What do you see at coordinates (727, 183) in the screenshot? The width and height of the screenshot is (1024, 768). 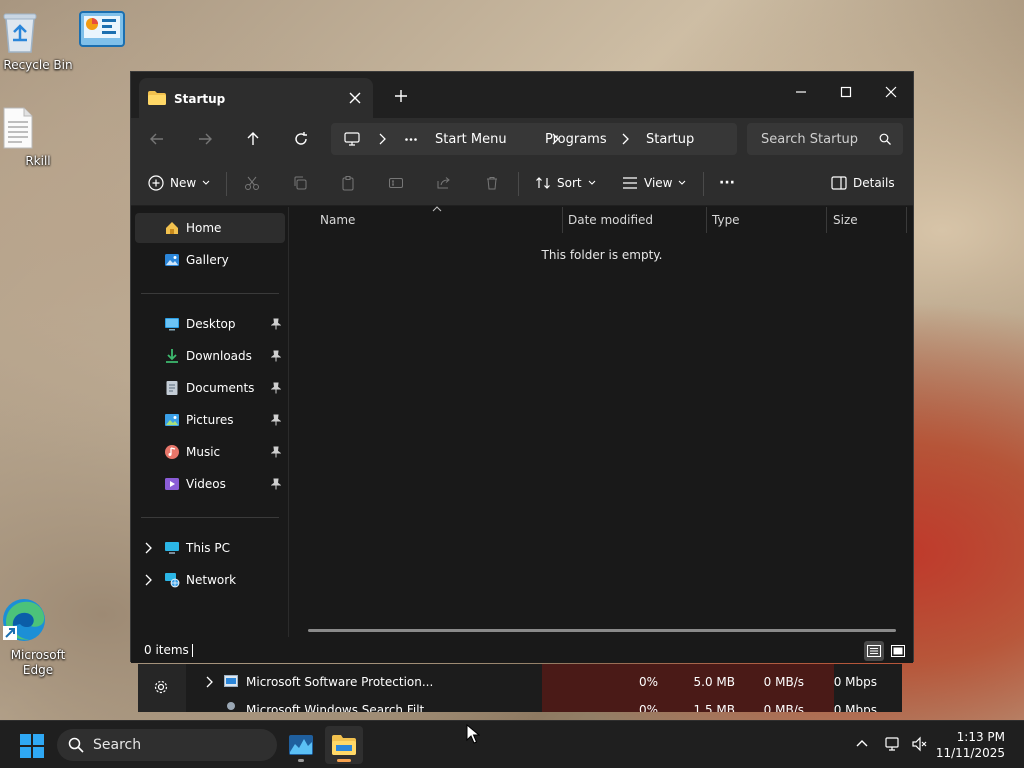 I see `more-options-button: ···` at bounding box center [727, 183].